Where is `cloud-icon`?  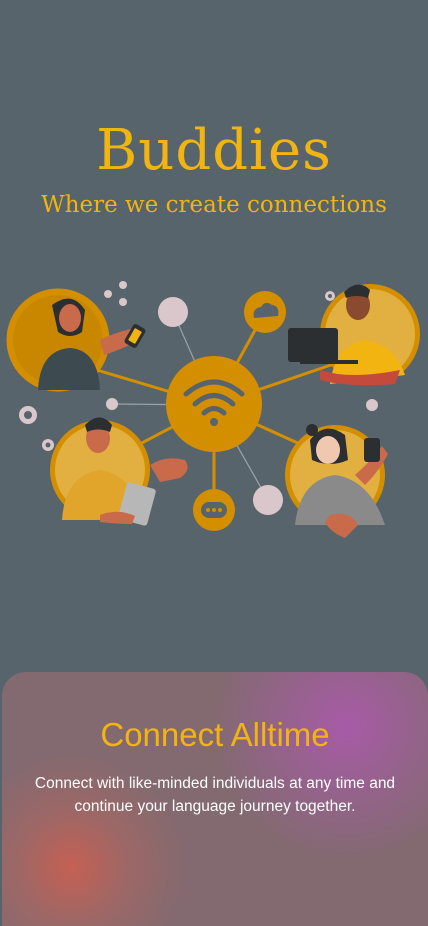 cloud-icon is located at coordinates (265, 312).